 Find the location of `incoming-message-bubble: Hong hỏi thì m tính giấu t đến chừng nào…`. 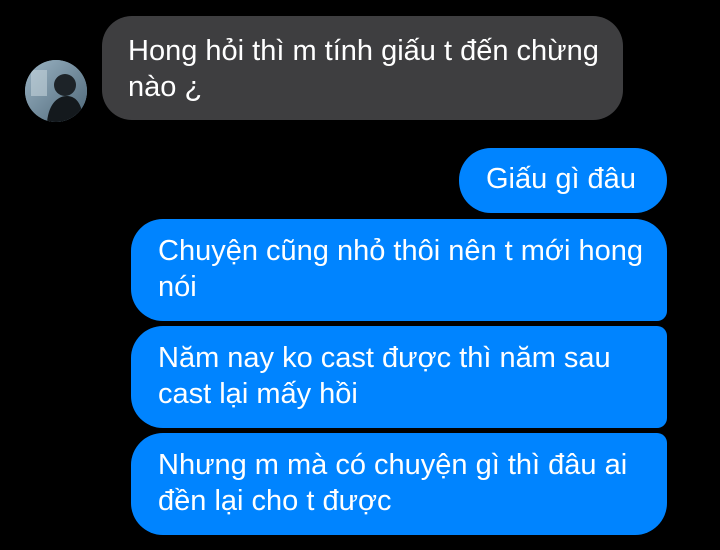

incoming-message-bubble: Hong hỏi thì m tính giấu t đến chừng nào… is located at coordinates (362, 68).